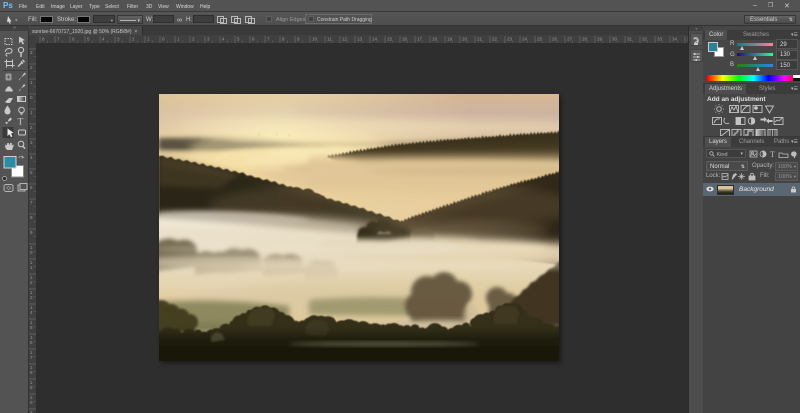 The image size is (800, 413). Describe the element at coordinates (585, 39) in the screenshot. I see `svg-text: 28` at that location.